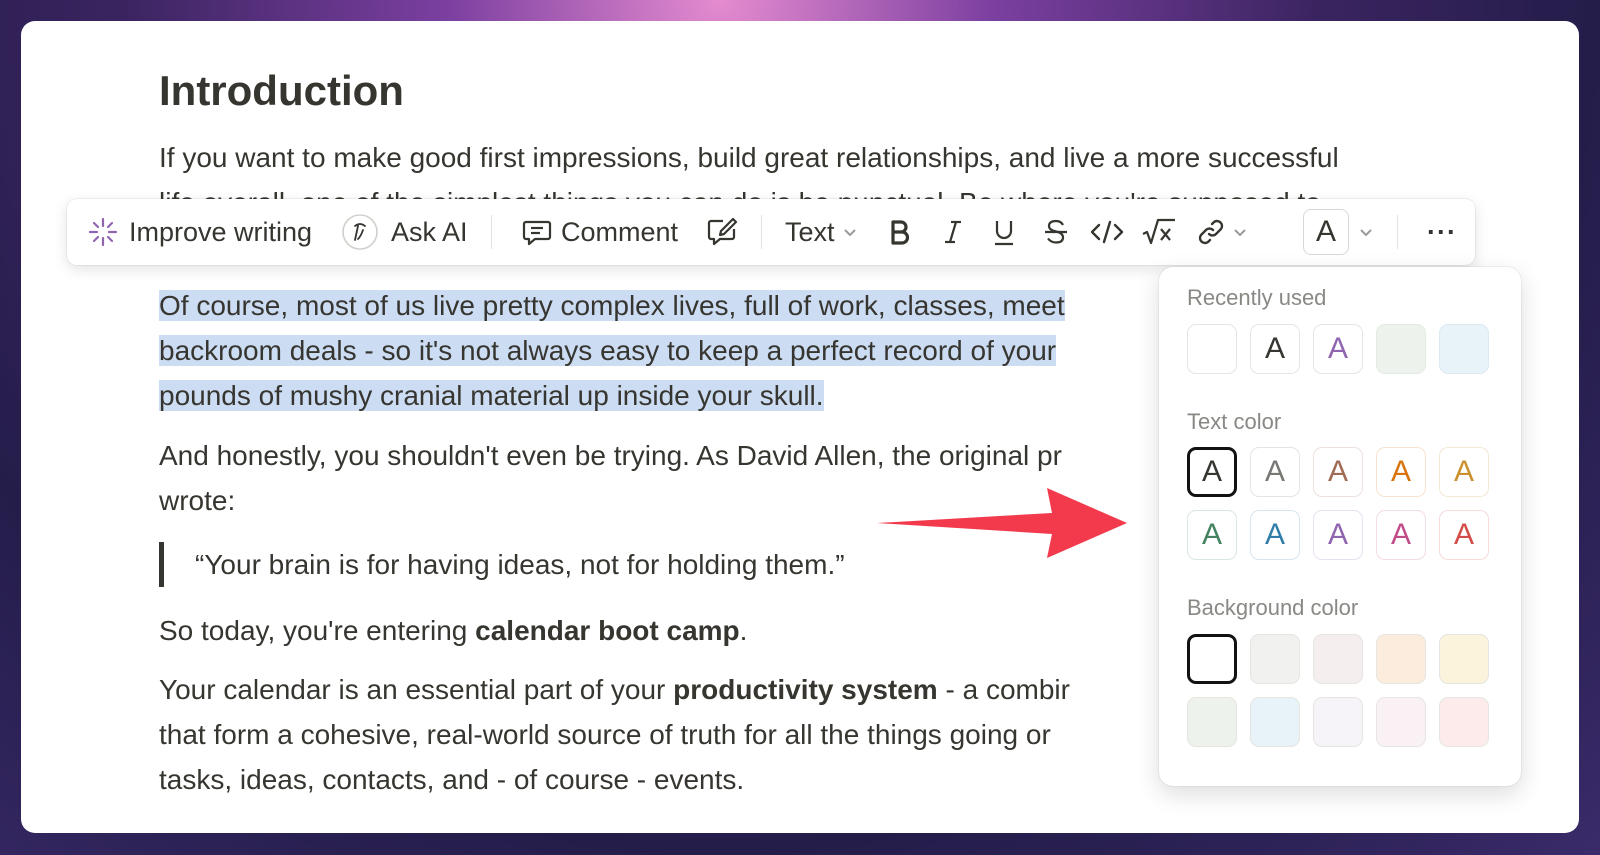 The width and height of the screenshot is (1600, 855). Describe the element at coordinates (1326, 232) in the screenshot. I see `text-color-button: A` at that location.